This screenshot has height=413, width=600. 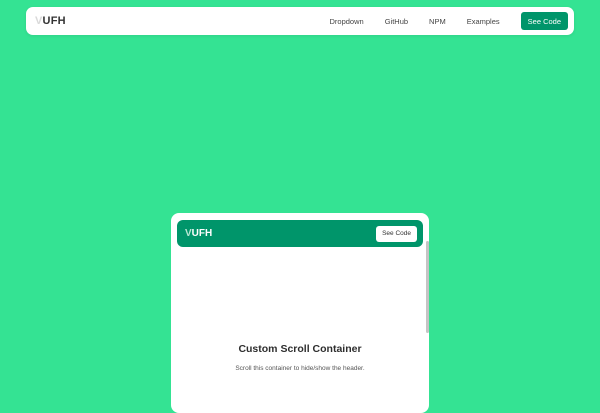 What do you see at coordinates (188, 233) in the screenshot?
I see `container-logo-letter-v: V` at bounding box center [188, 233].